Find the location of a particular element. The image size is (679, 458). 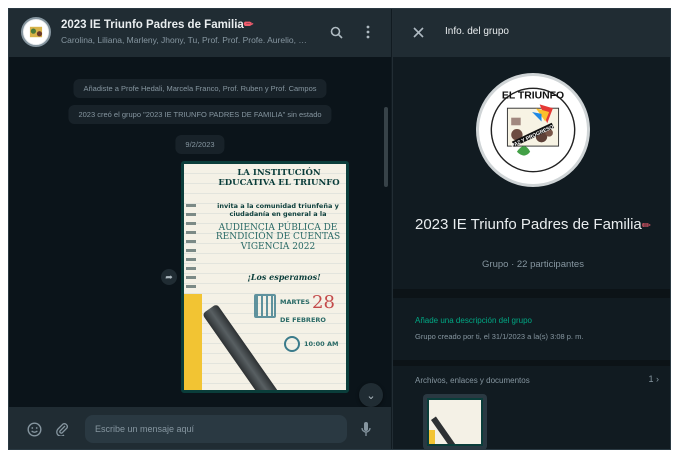

media-section: Archivos, enlaces y documentos 1 › is located at coordinates (531, 407).